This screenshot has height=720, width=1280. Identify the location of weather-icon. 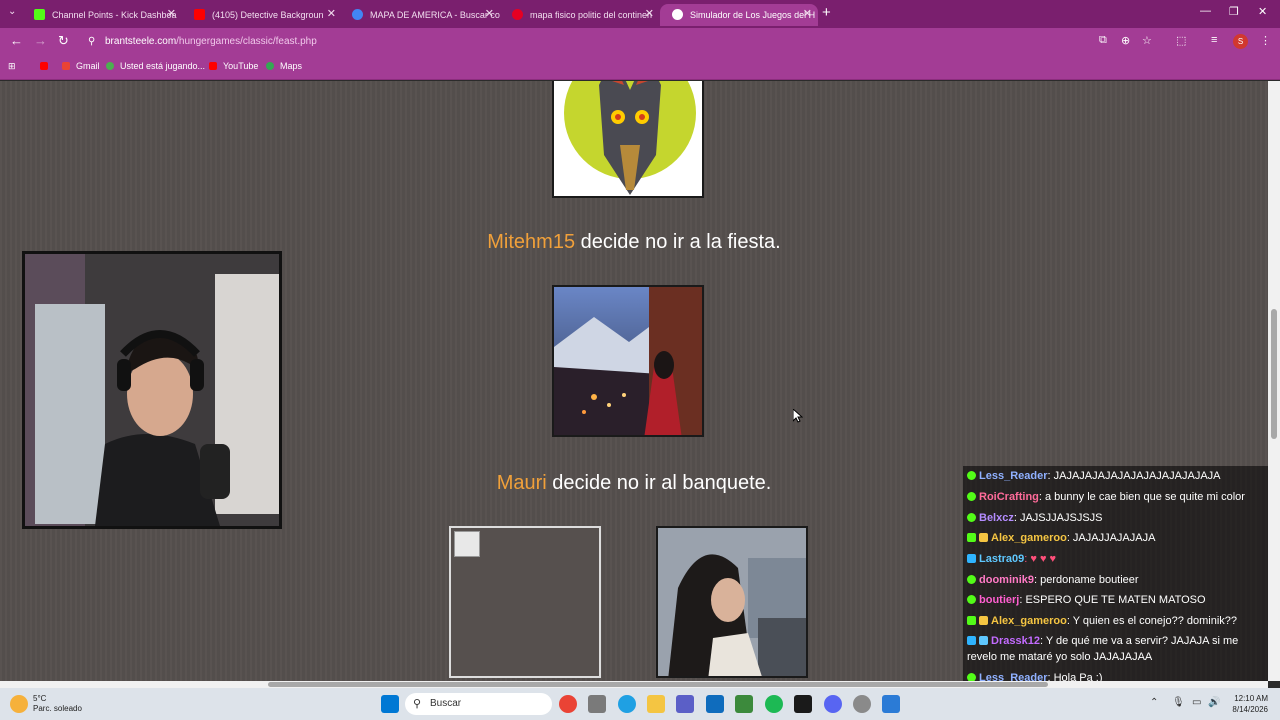
(19, 704).